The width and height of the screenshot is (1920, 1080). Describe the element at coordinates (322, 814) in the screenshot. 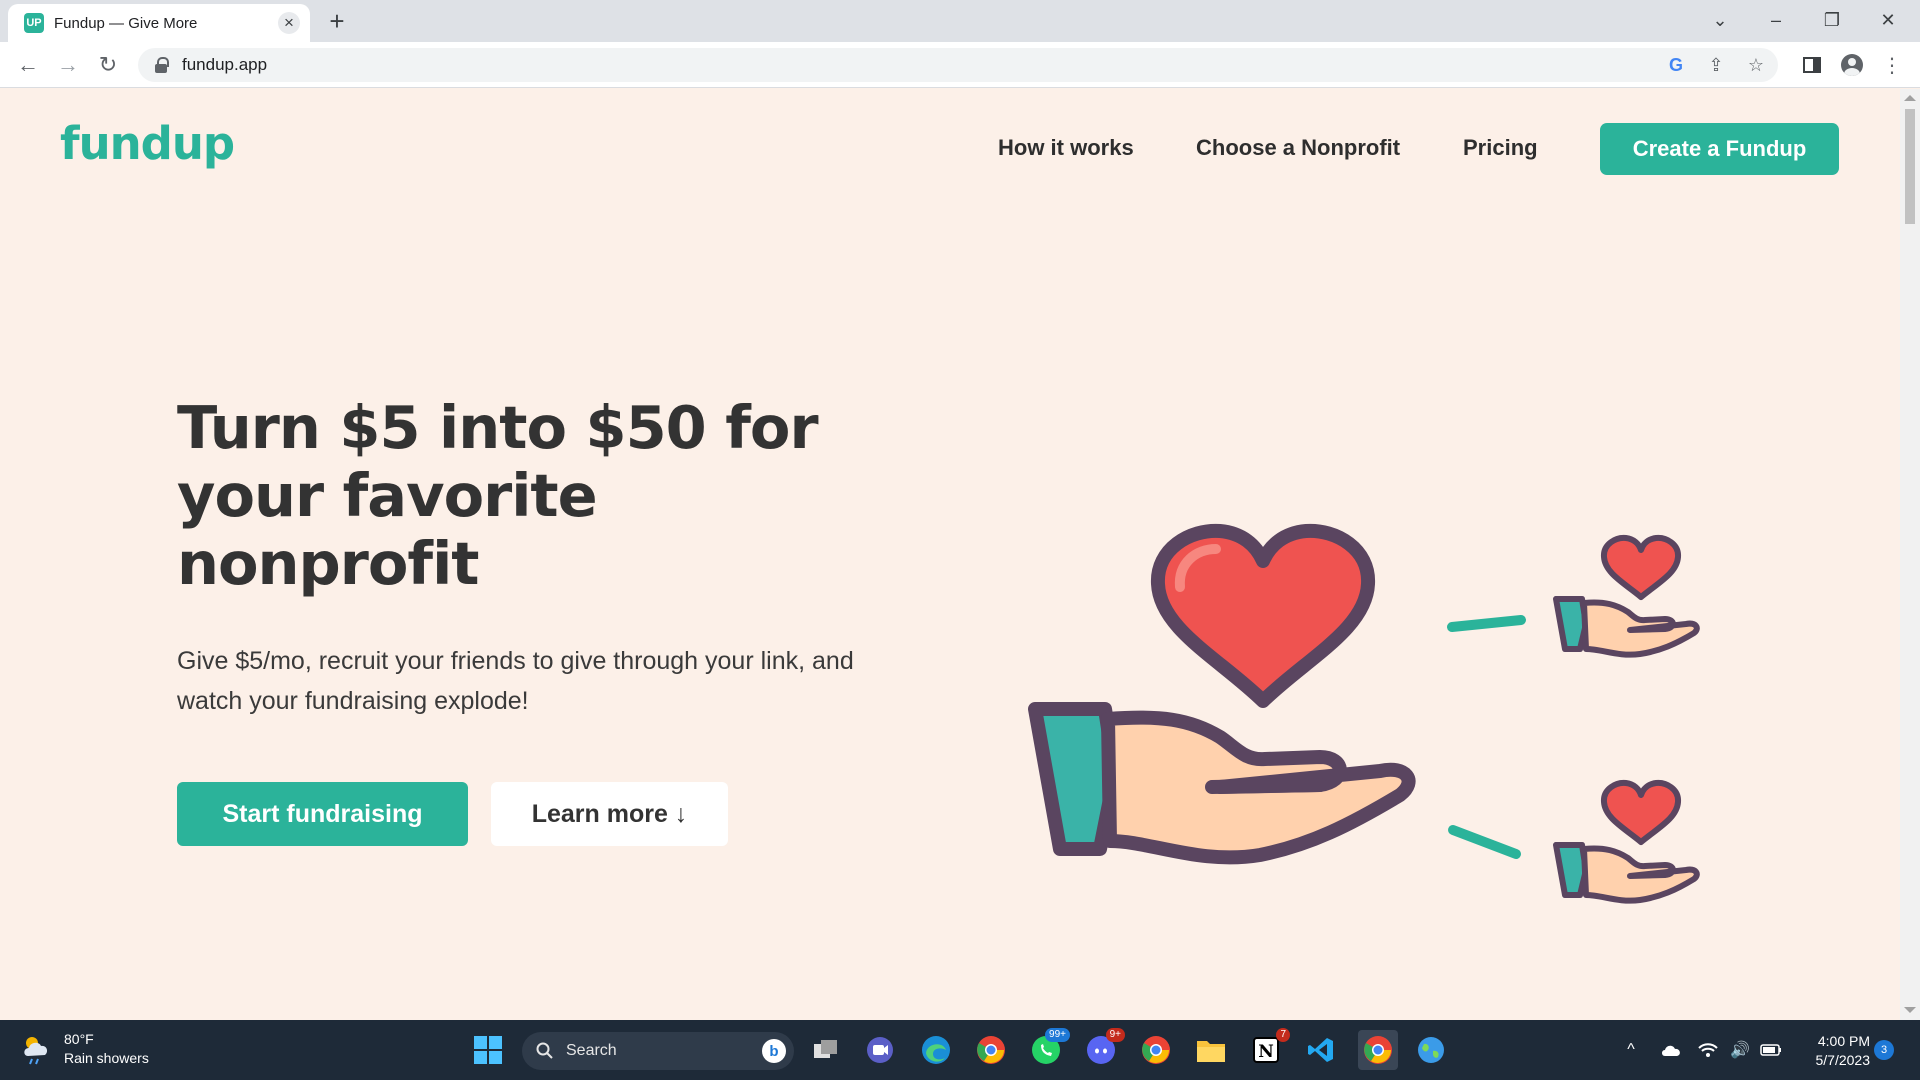

I see `start-fundraising-button: Start fundraising` at that location.